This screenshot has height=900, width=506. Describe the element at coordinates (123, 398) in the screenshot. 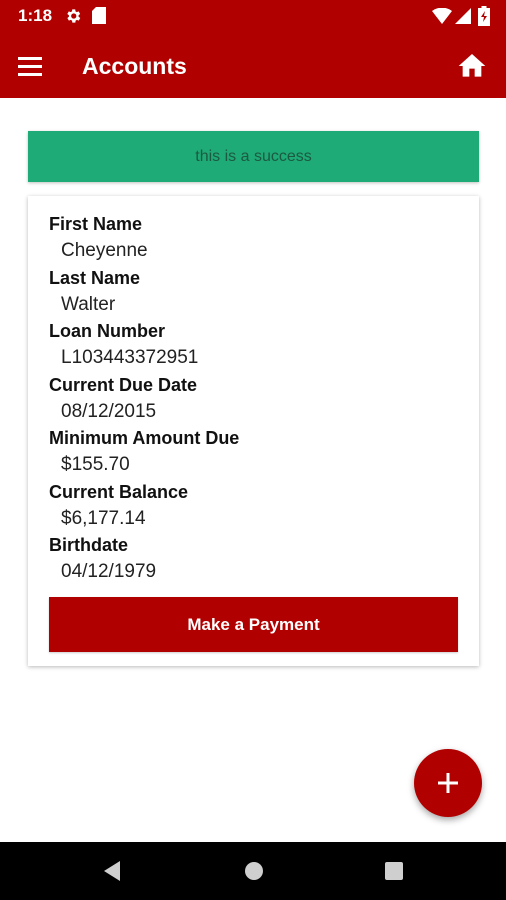

I see `current-due-date-field: Current Due Date 08/12/2015` at that location.